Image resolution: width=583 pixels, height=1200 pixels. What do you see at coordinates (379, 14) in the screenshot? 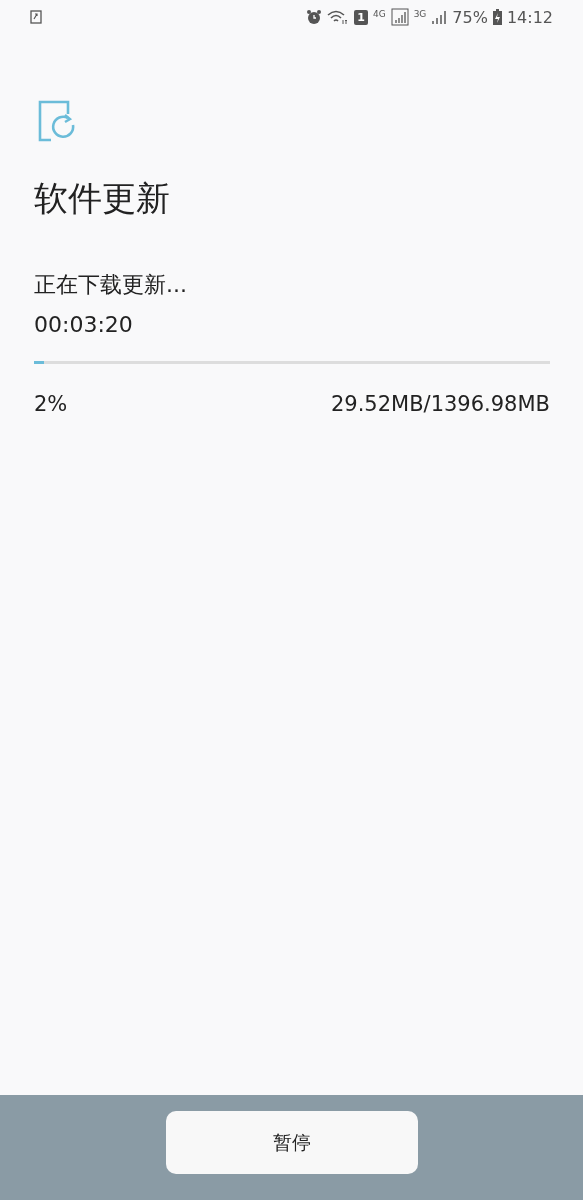
I see `network-label: 4G` at bounding box center [379, 14].